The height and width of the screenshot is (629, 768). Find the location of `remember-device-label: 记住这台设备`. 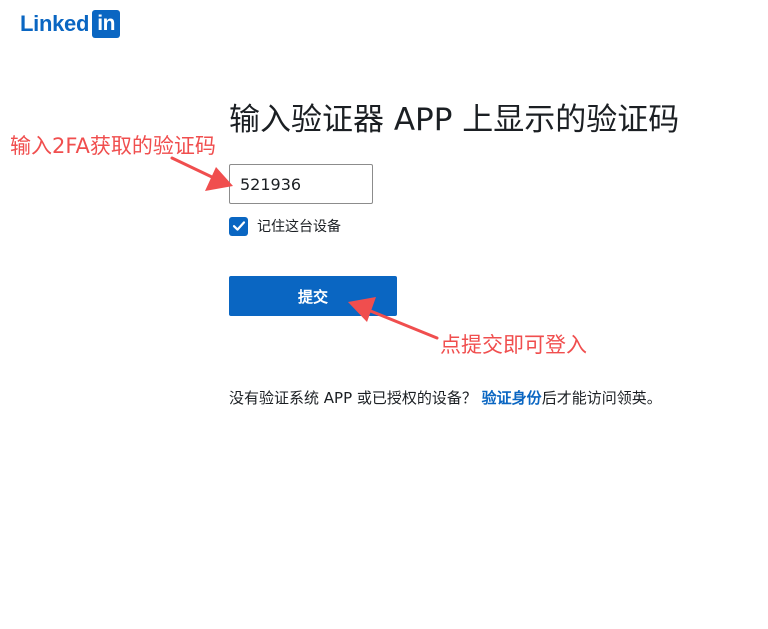

remember-device-label: 记住这台设备 is located at coordinates (299, 227).